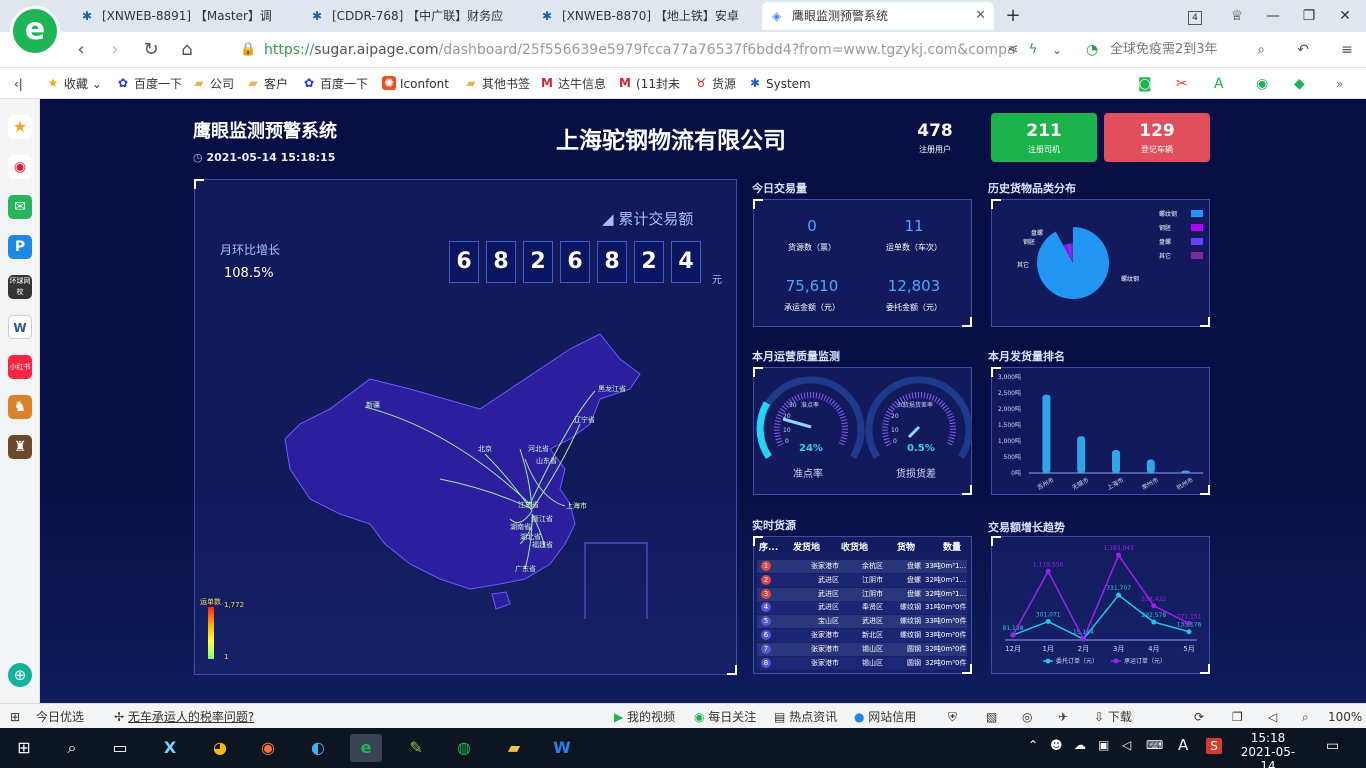  I want to click on tray-ime-icon: A, so click(1183, 745).